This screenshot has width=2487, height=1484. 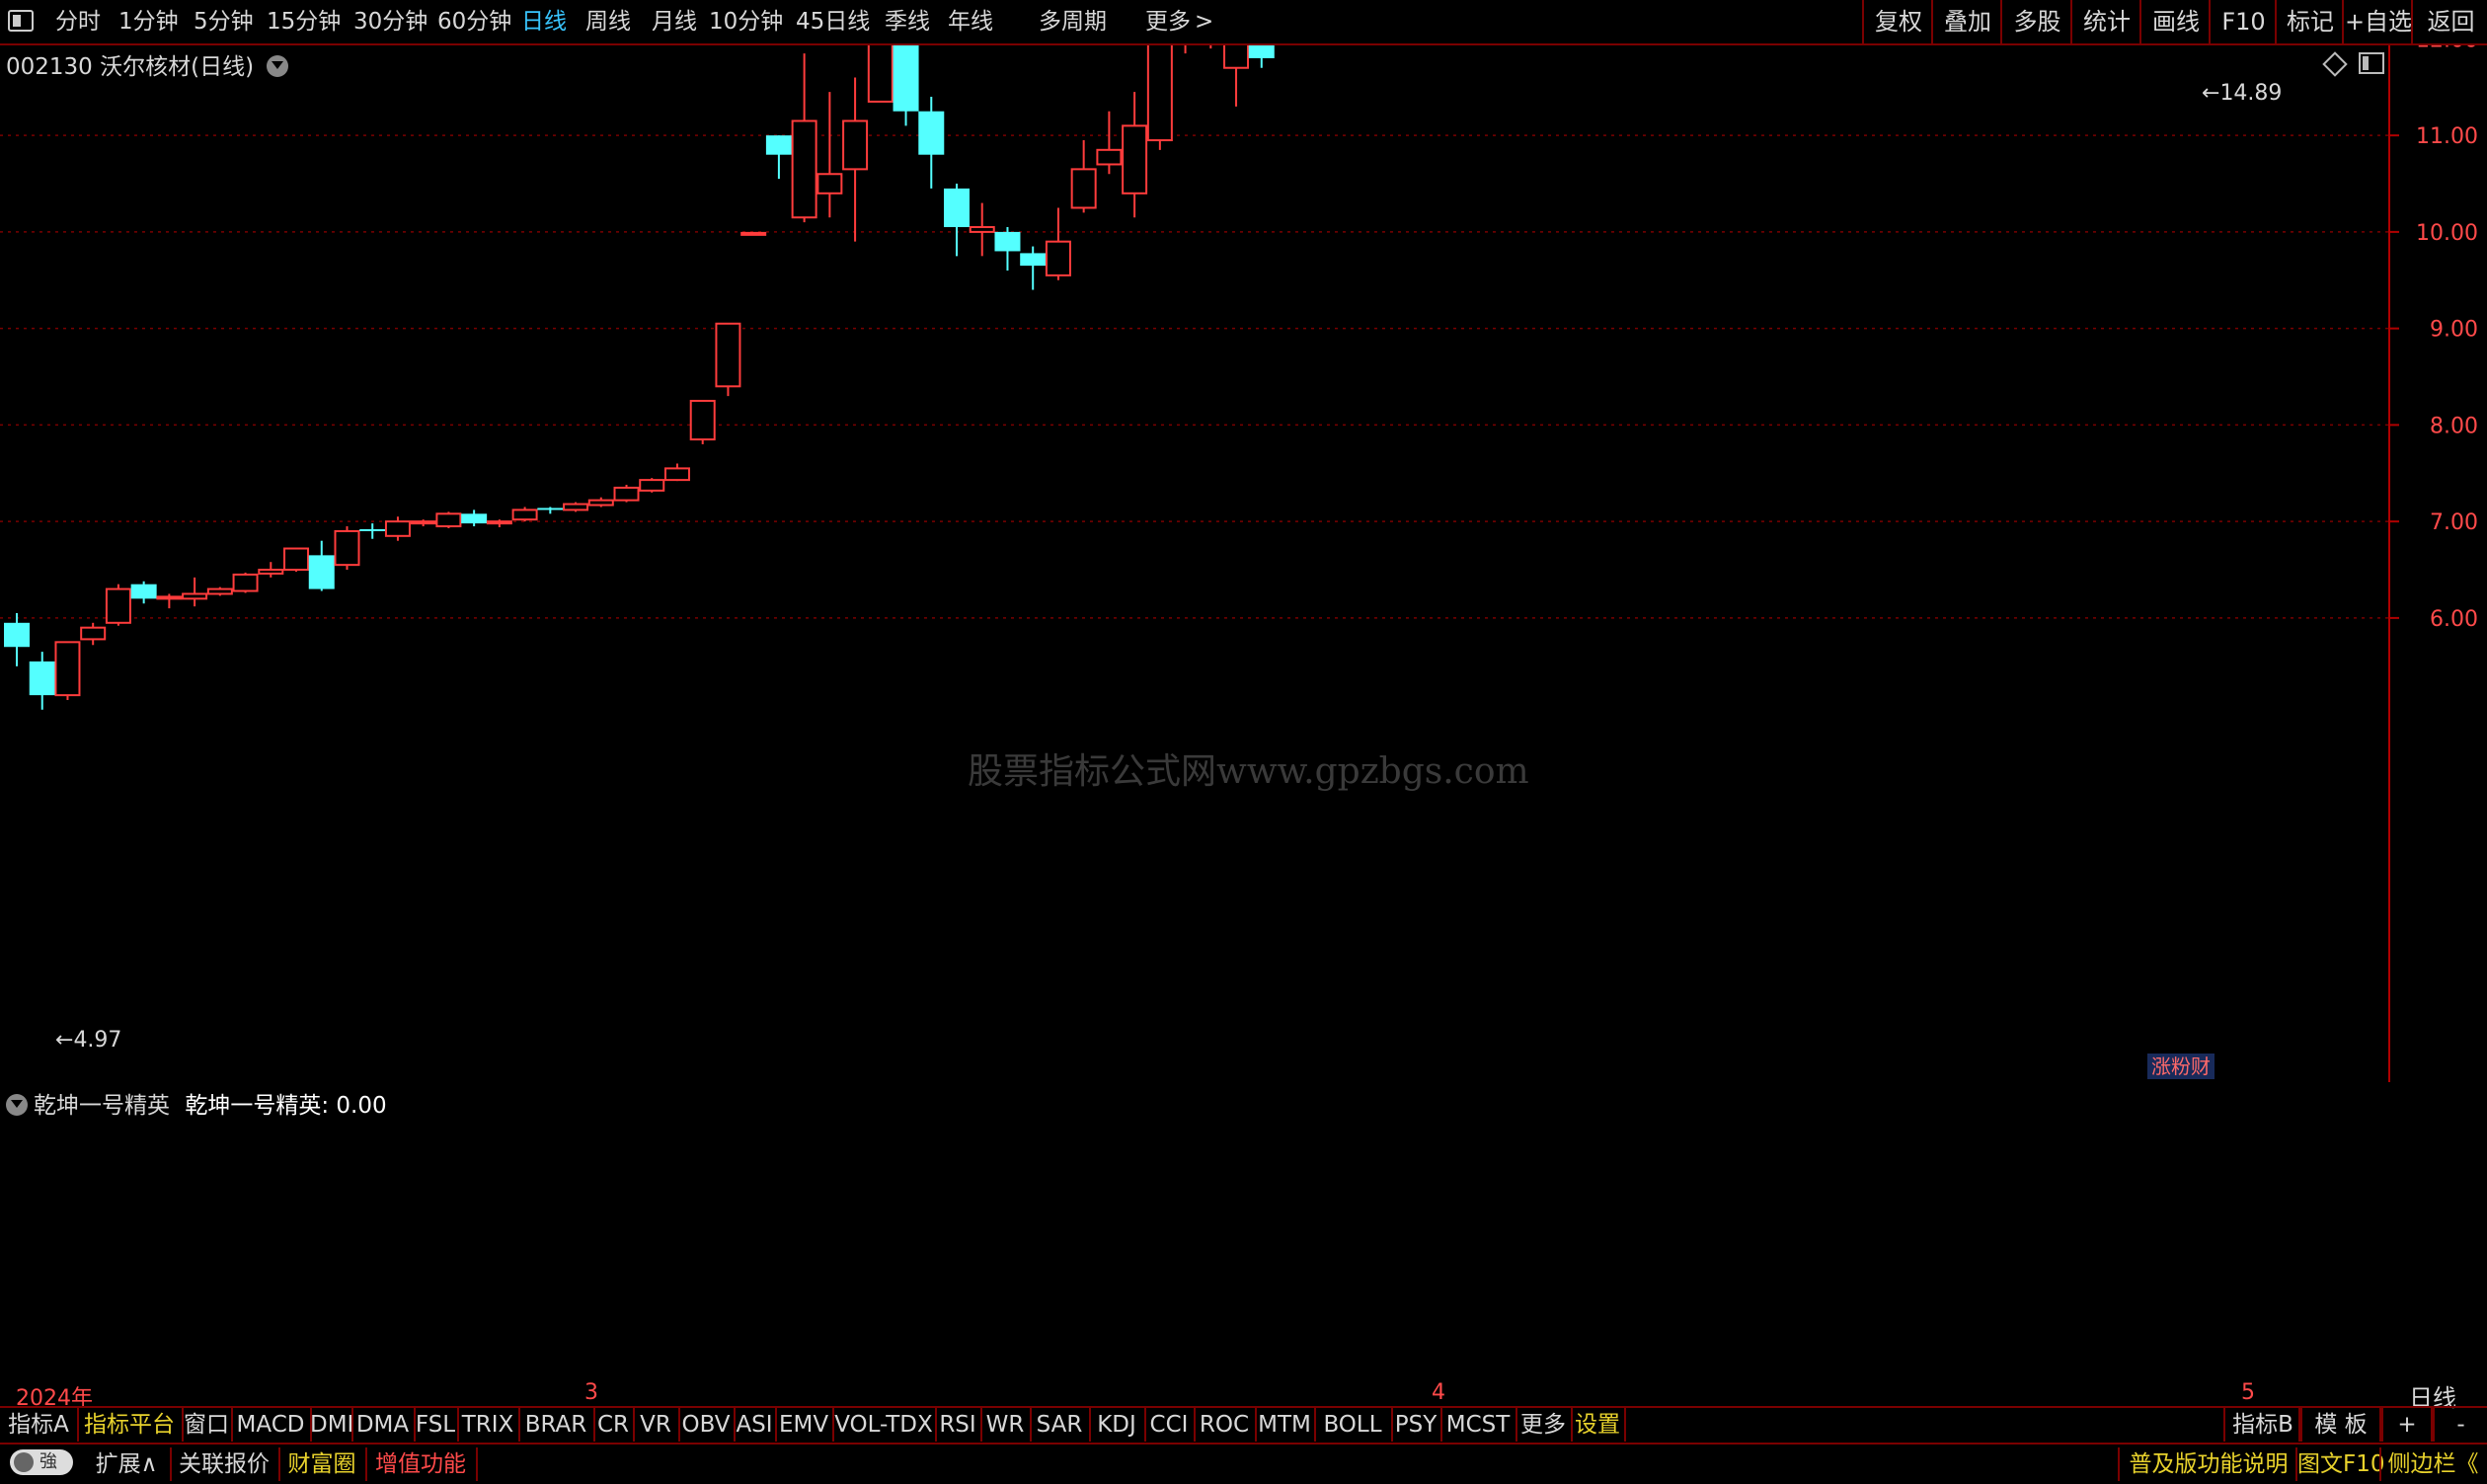 What do you see at coordinates (755, 1425) in the screenshot?
I see `indicator-tab-12: ASI` at bounding box center [755, 1425].